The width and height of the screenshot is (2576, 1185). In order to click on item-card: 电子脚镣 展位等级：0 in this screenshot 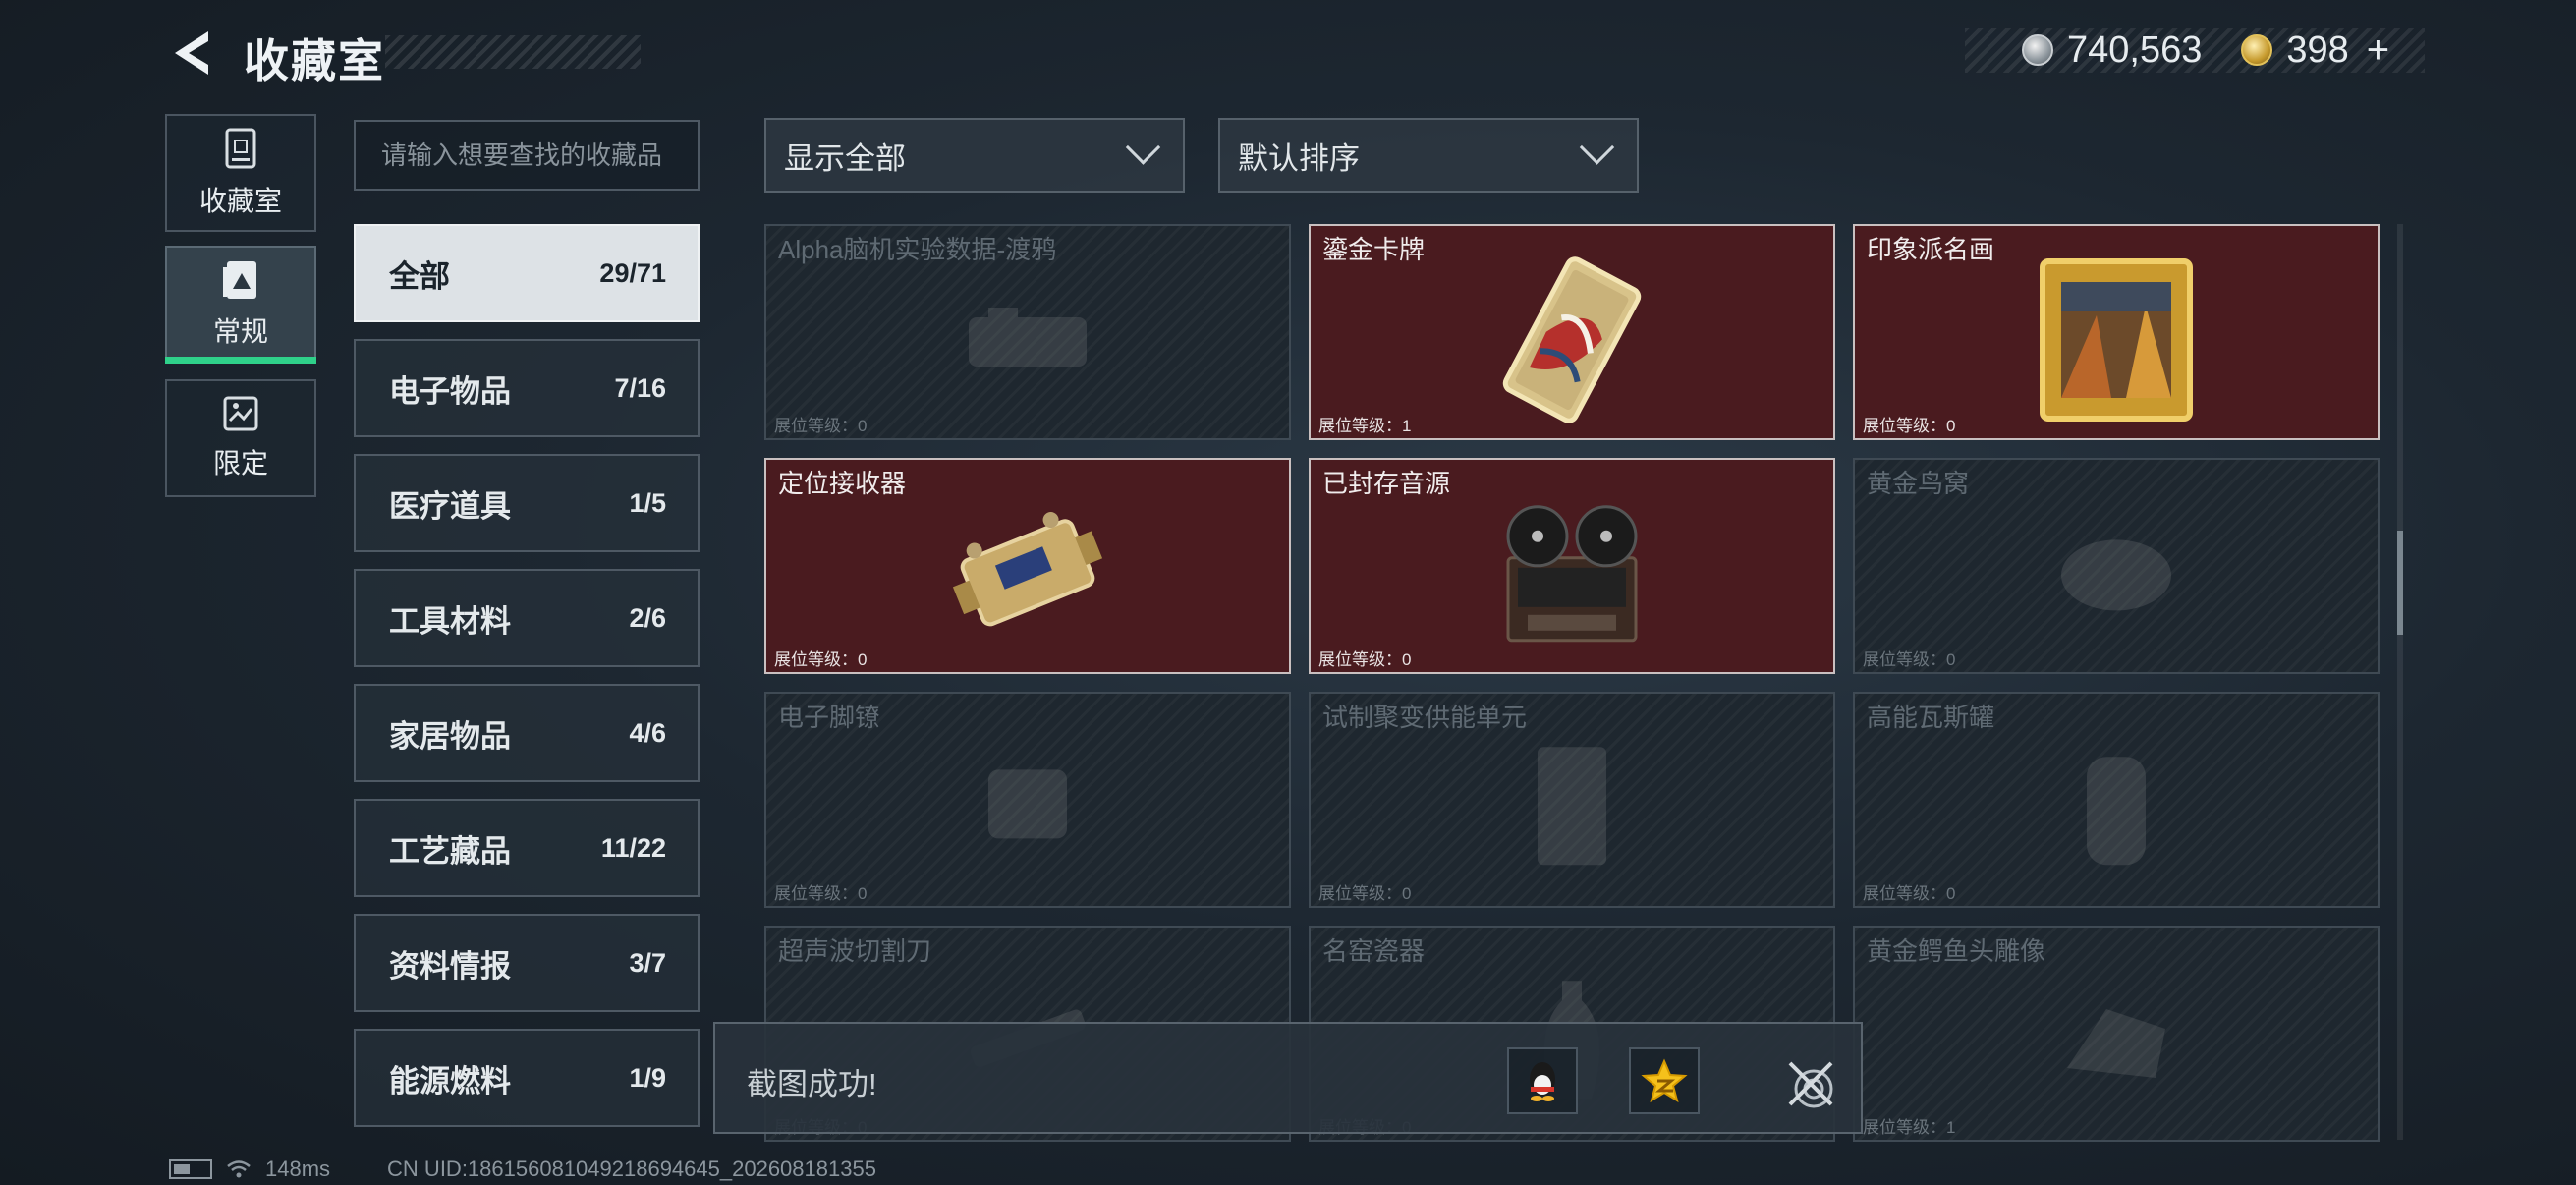, I will do `click(1027, 800)`.